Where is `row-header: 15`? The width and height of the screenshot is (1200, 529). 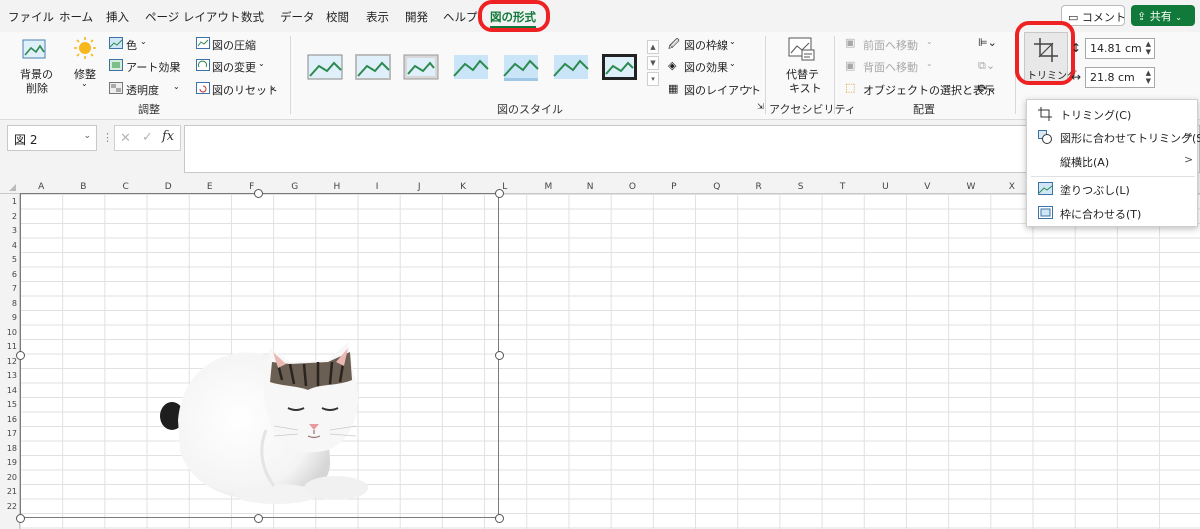
row-header: 15 is located at coordinates (8, 404).